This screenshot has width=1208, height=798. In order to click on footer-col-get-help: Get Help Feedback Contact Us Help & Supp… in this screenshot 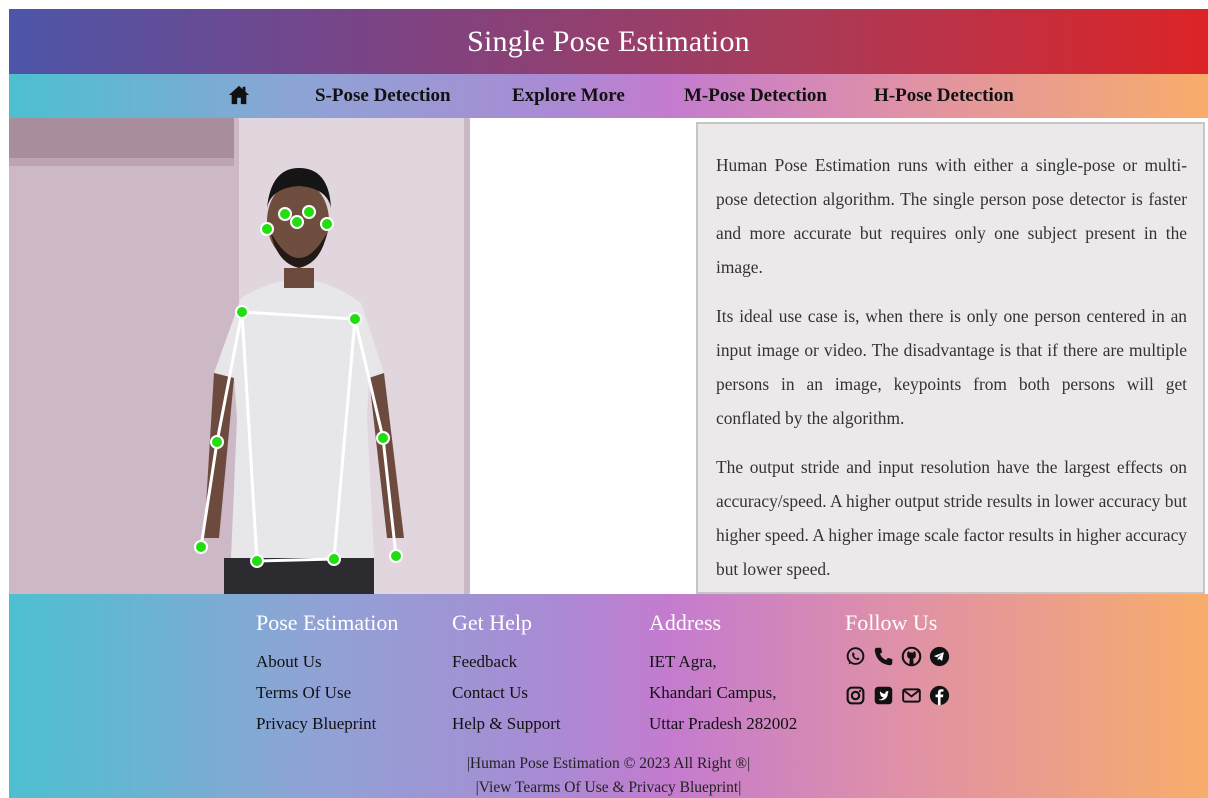, I will do `click(506, 674)`.